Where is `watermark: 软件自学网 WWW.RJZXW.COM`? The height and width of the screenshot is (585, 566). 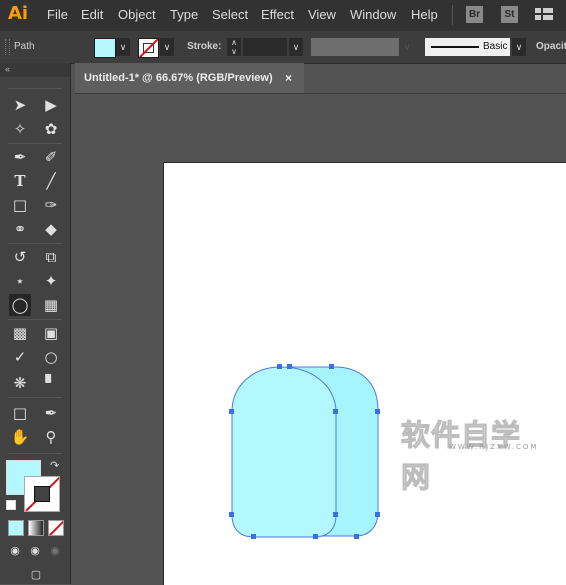 watermark: 软件自学网 WWW.RJZXW.COM is located at coordinates (472, 453).